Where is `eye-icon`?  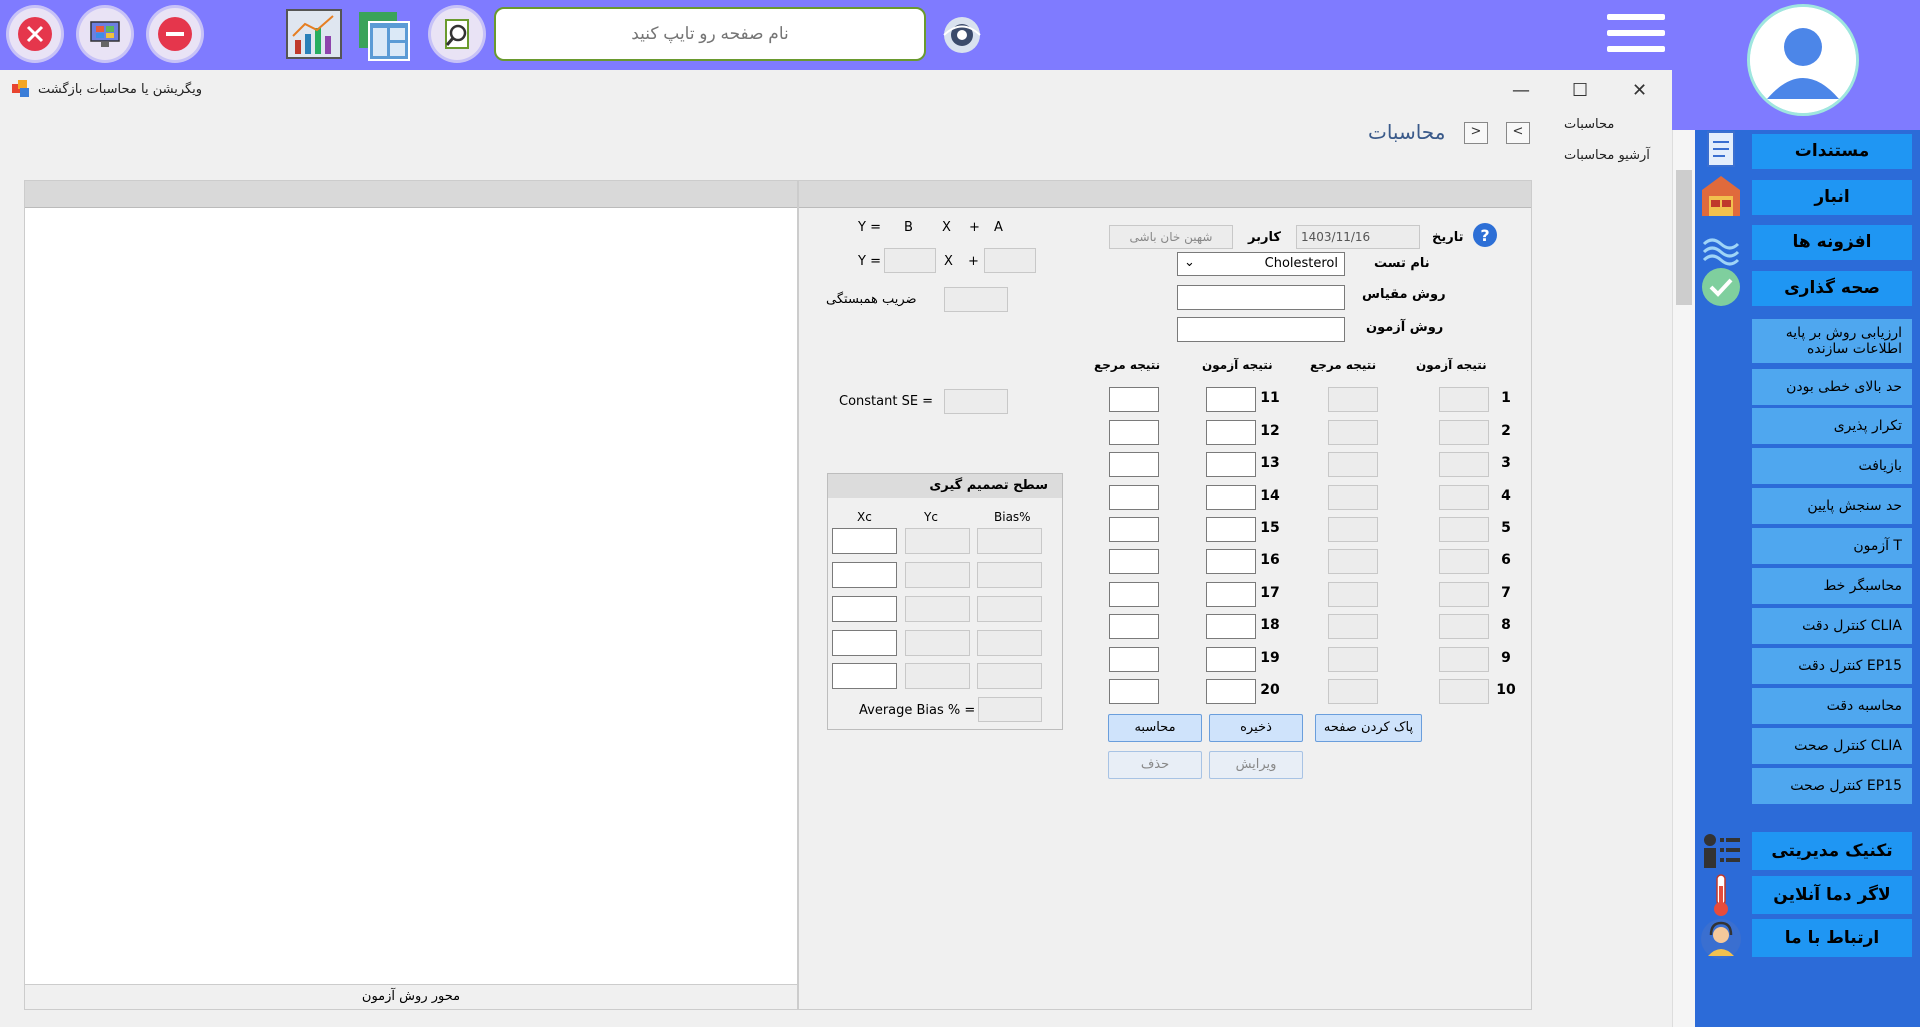
eye-icon is located at coordinates (962, 35).